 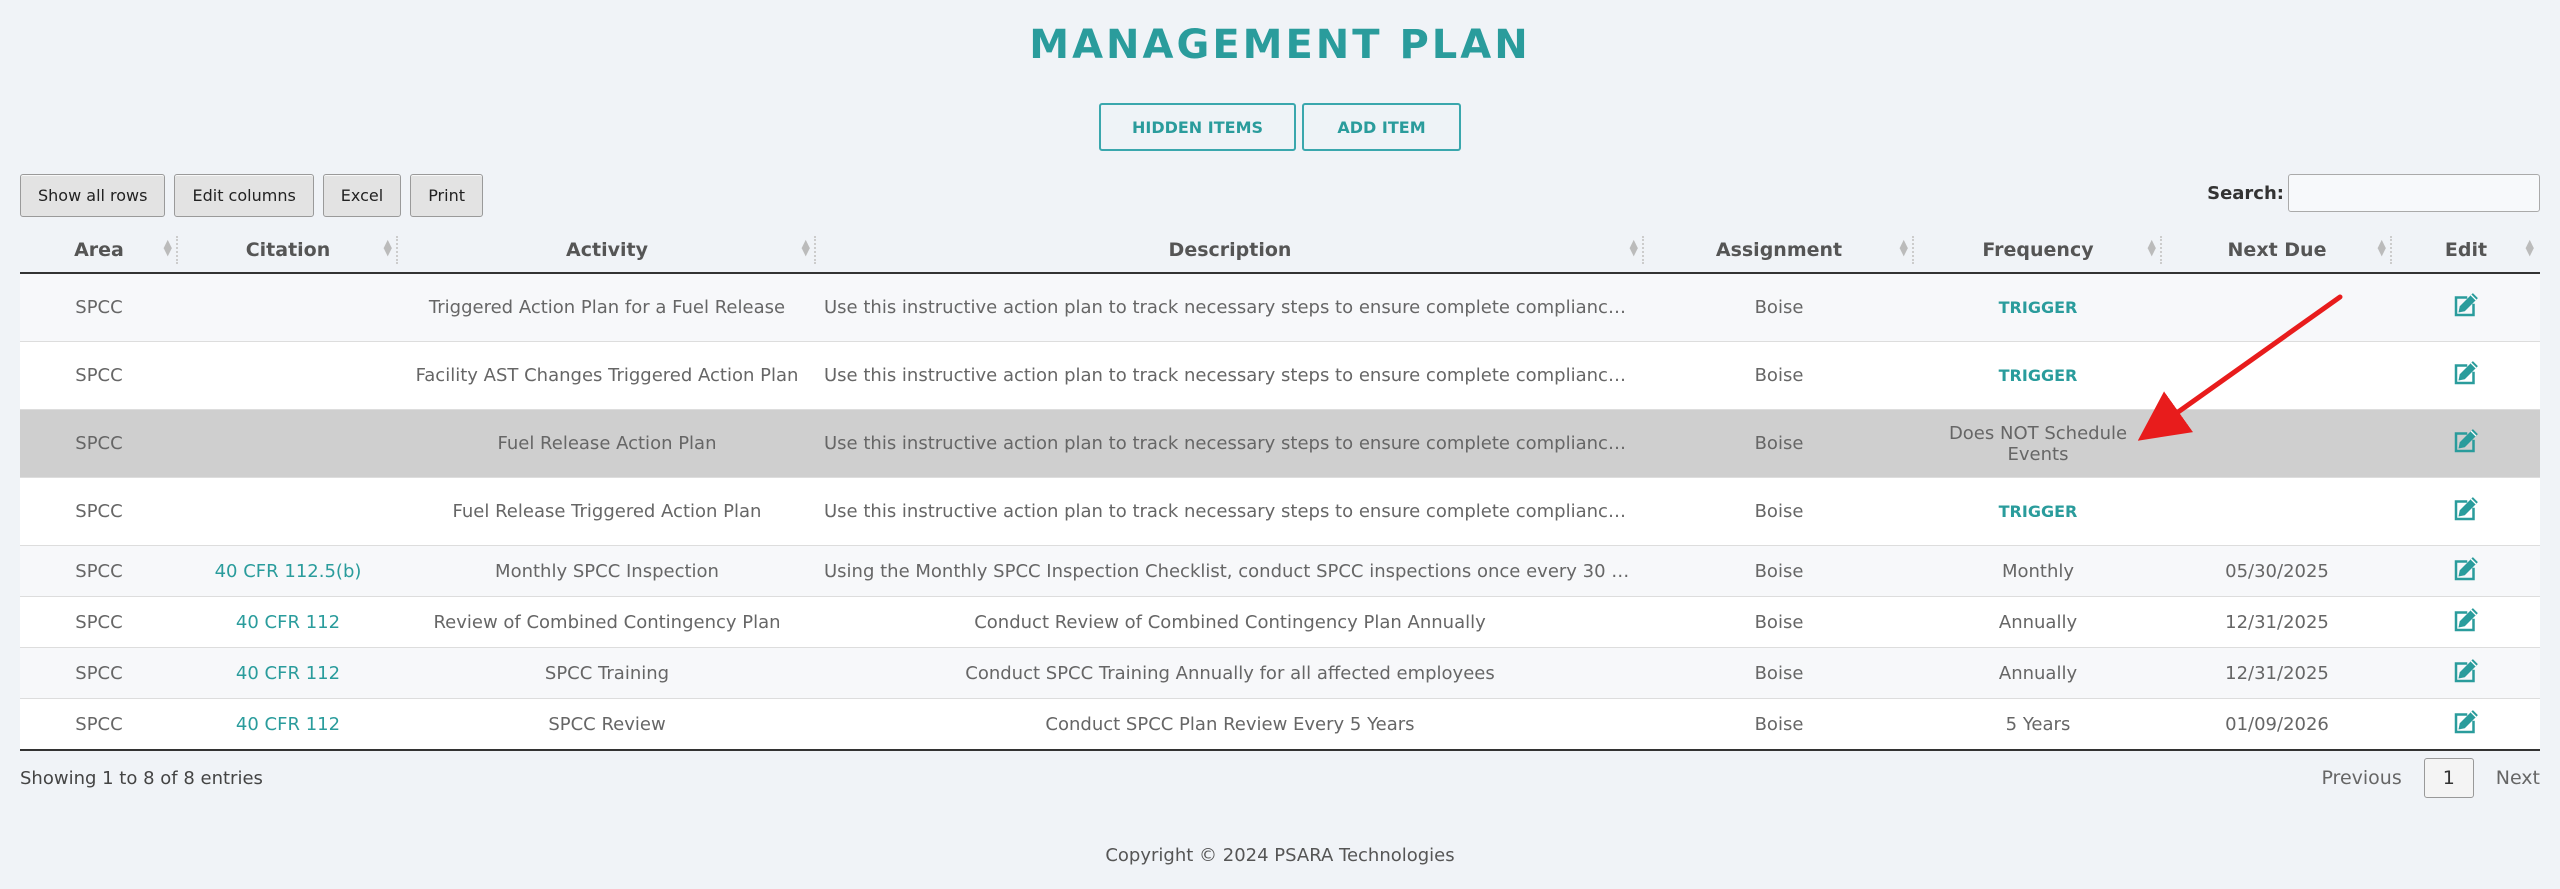 I want to click on column-header-label: Description, so click(x=1230, y=250).